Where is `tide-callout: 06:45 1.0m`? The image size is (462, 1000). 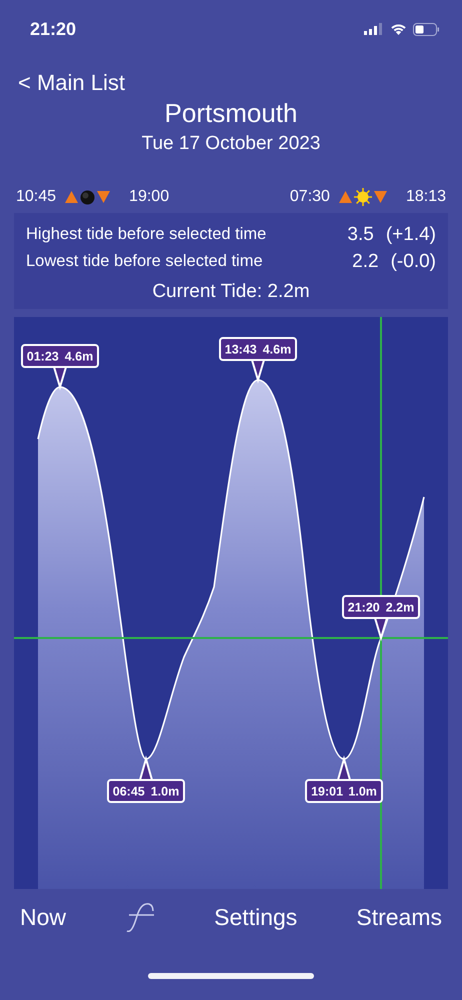 tide-callout: 06:45 1.0m is located at coordinates (146, 779).